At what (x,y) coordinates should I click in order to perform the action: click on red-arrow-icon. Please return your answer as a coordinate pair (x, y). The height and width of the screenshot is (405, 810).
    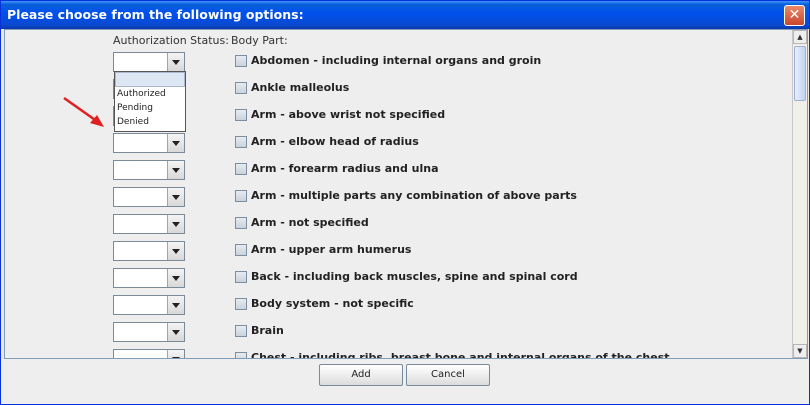
    Looking at the image, I should click on (83, 111).